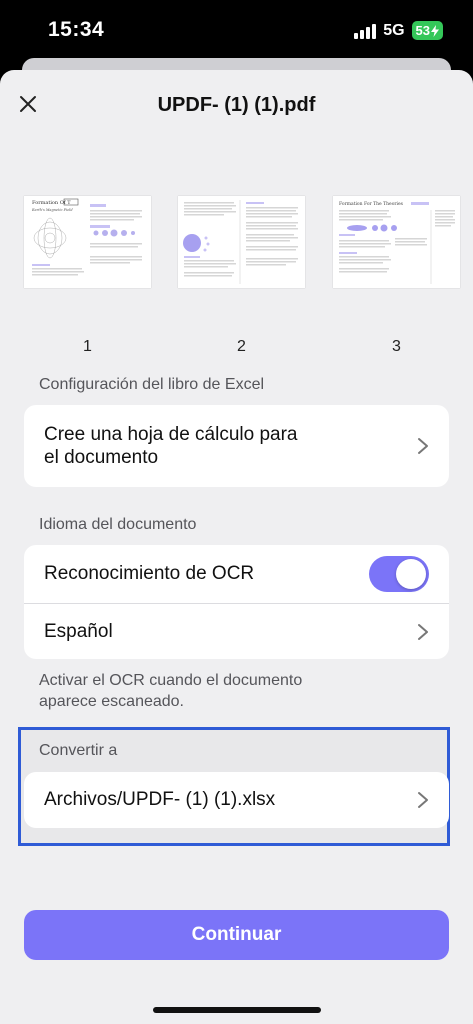 This screenshot has width=473, height=1024. What do you see at coordinates (236, 31) in the screenshot?
I see `status-bar: 15:34 5G 53` at bounding box center [236, 31].